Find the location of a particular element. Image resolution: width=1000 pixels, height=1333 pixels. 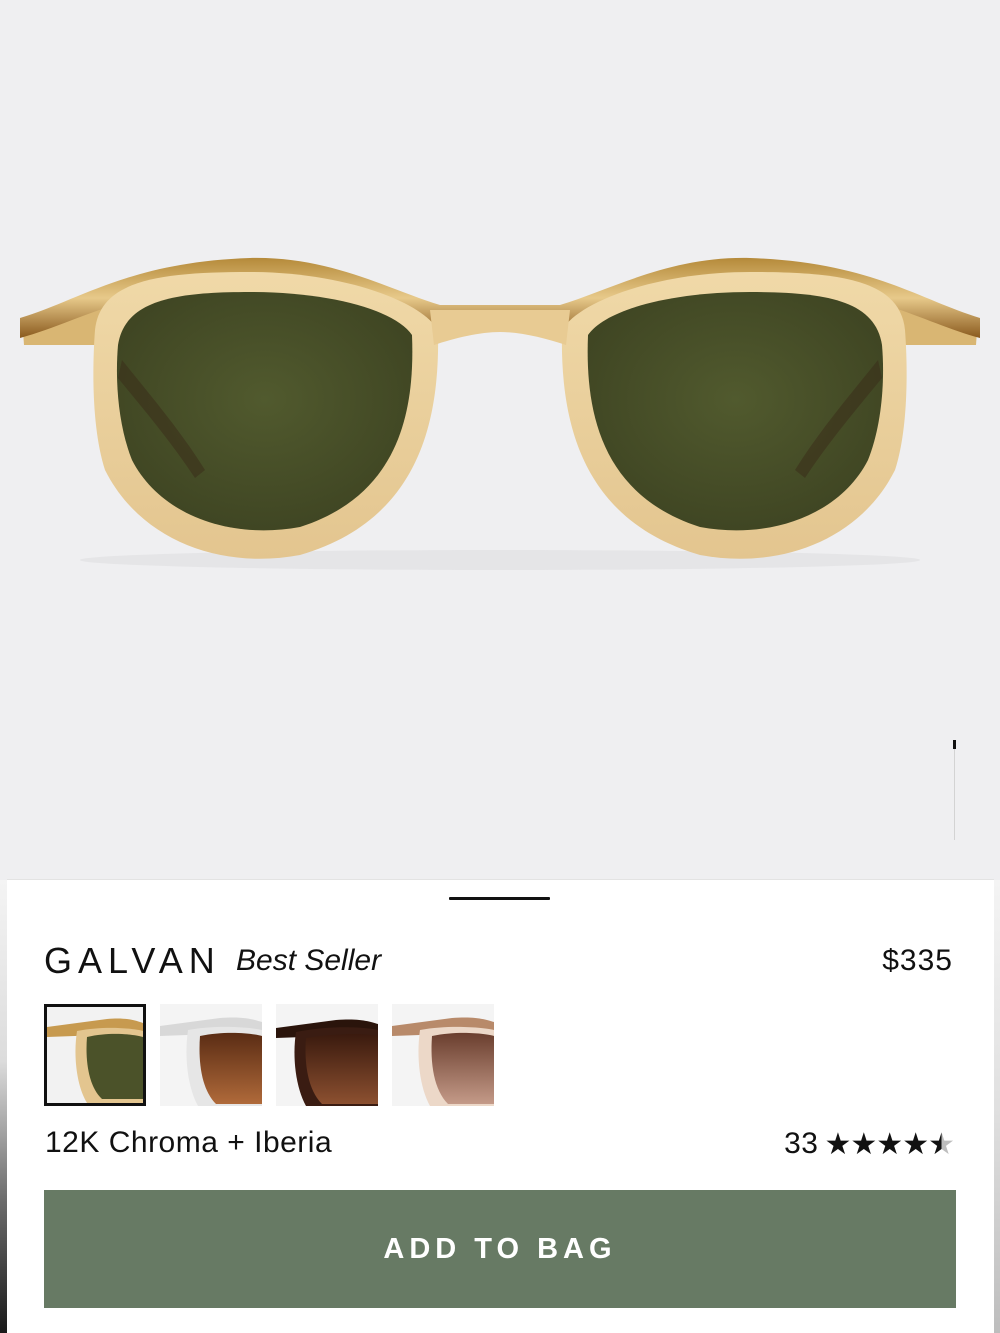

best-seller-badge: Best Seller is located at coordinates (309, 960).